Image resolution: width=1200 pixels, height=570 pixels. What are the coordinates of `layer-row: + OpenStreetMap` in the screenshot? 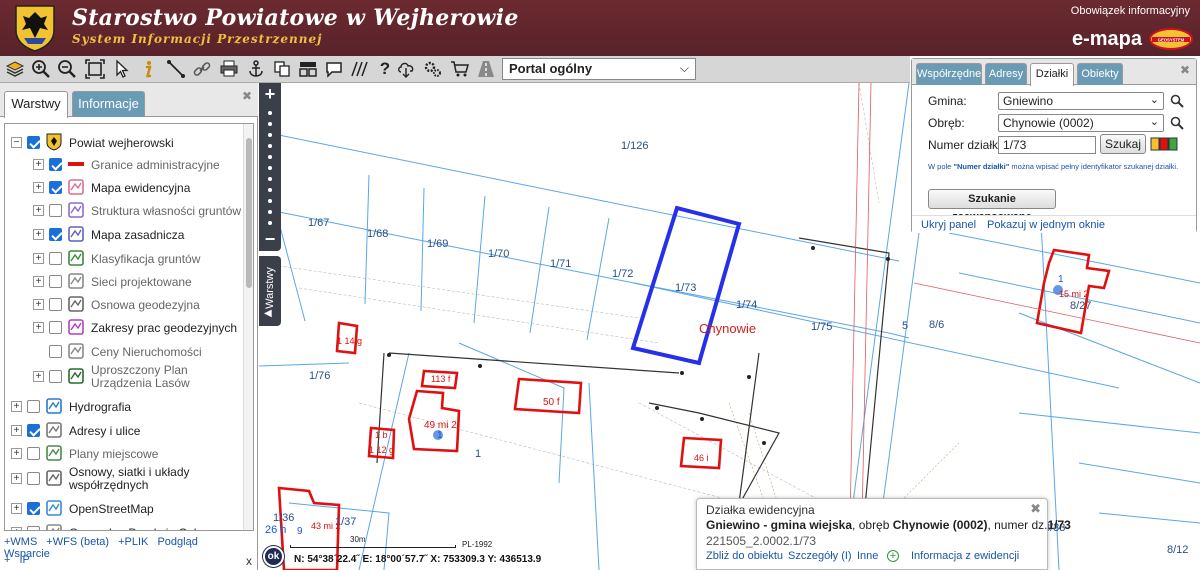 It's located at (123, 509).